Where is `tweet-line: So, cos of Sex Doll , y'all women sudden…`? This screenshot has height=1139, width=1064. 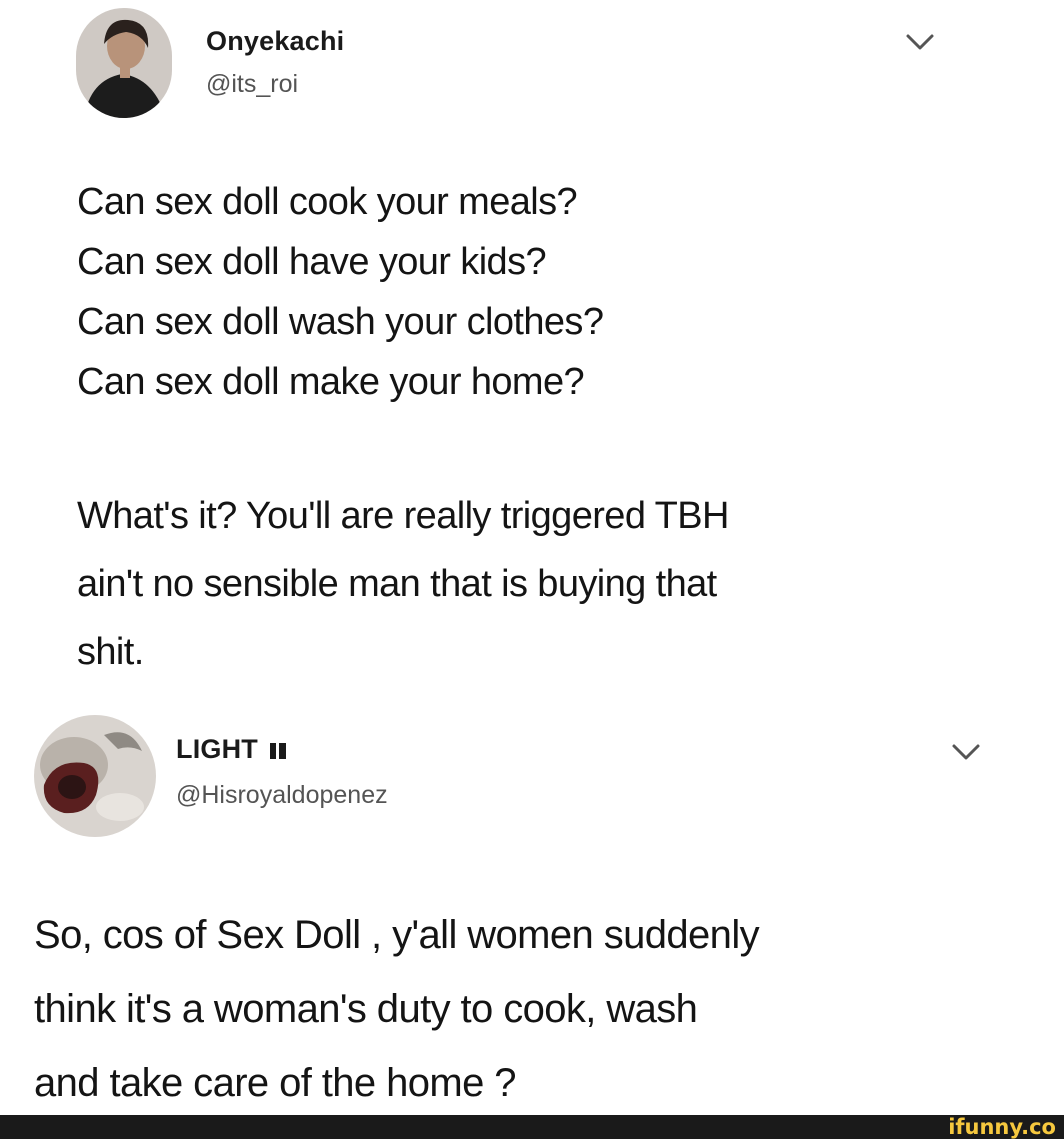 tweet-line: So, cos of Sex Doll , y'all women sudden… is located at coordinates (397, 935).